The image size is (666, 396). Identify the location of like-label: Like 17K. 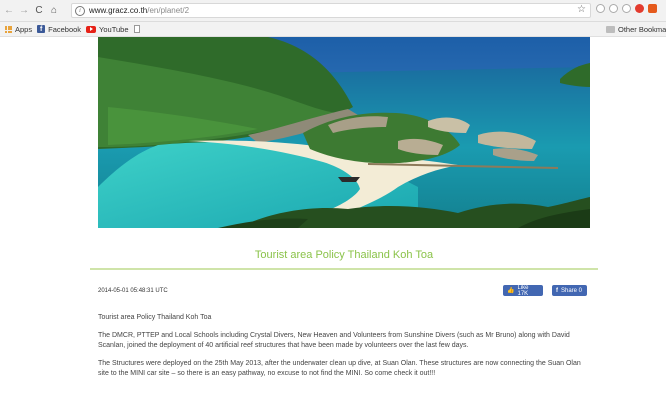
(523, 290).